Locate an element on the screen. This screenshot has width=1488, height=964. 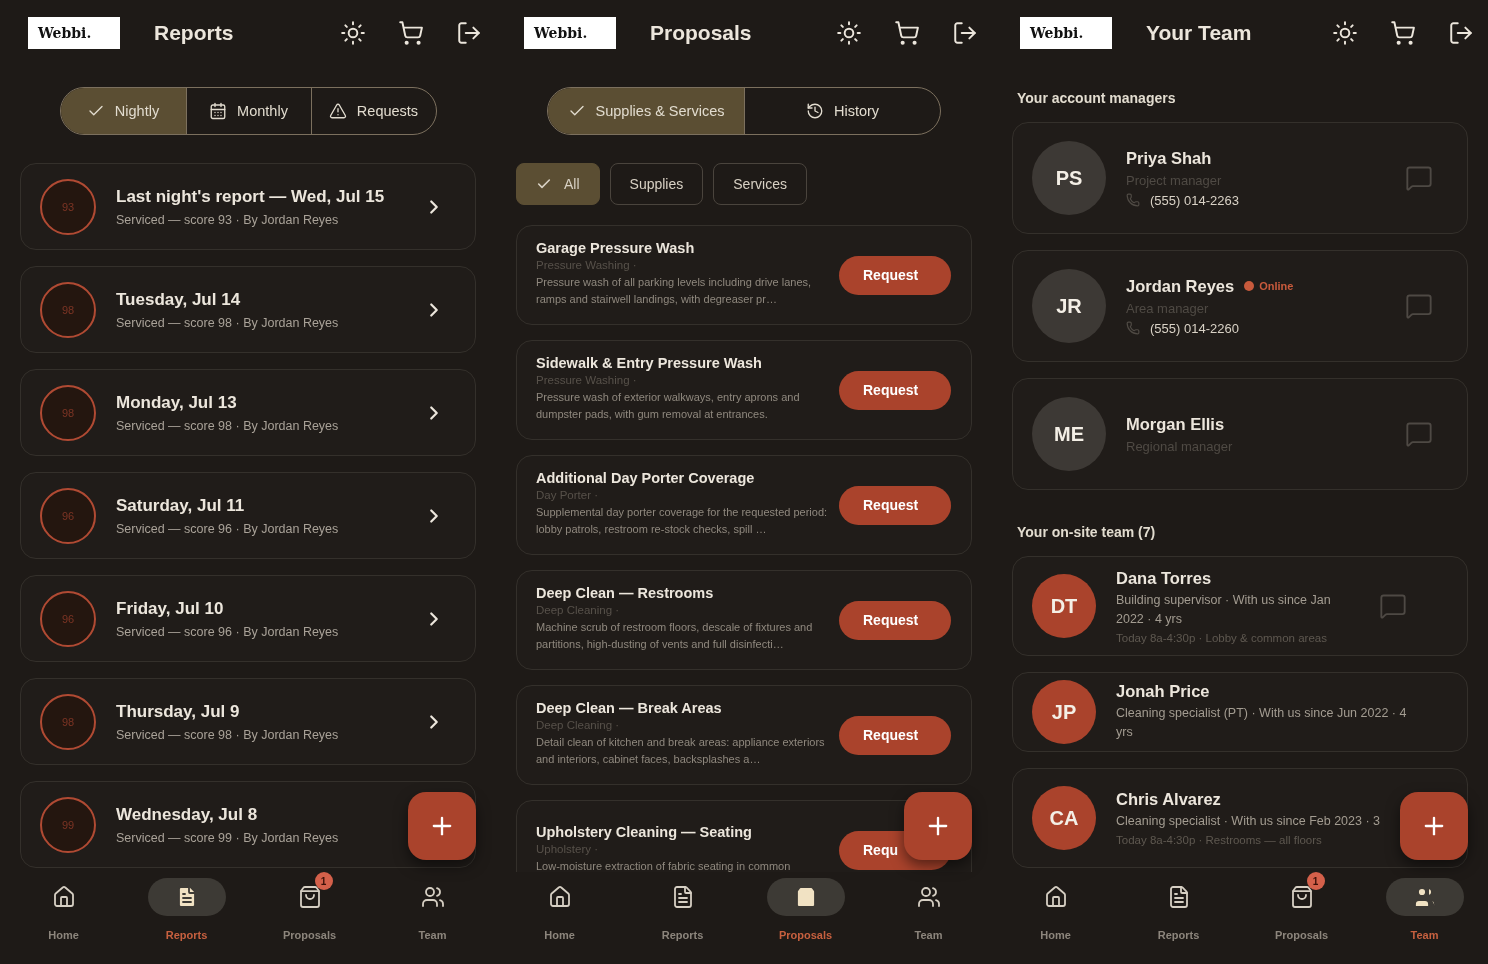
screen-title: Proposals is located at coordinates (701, 33).